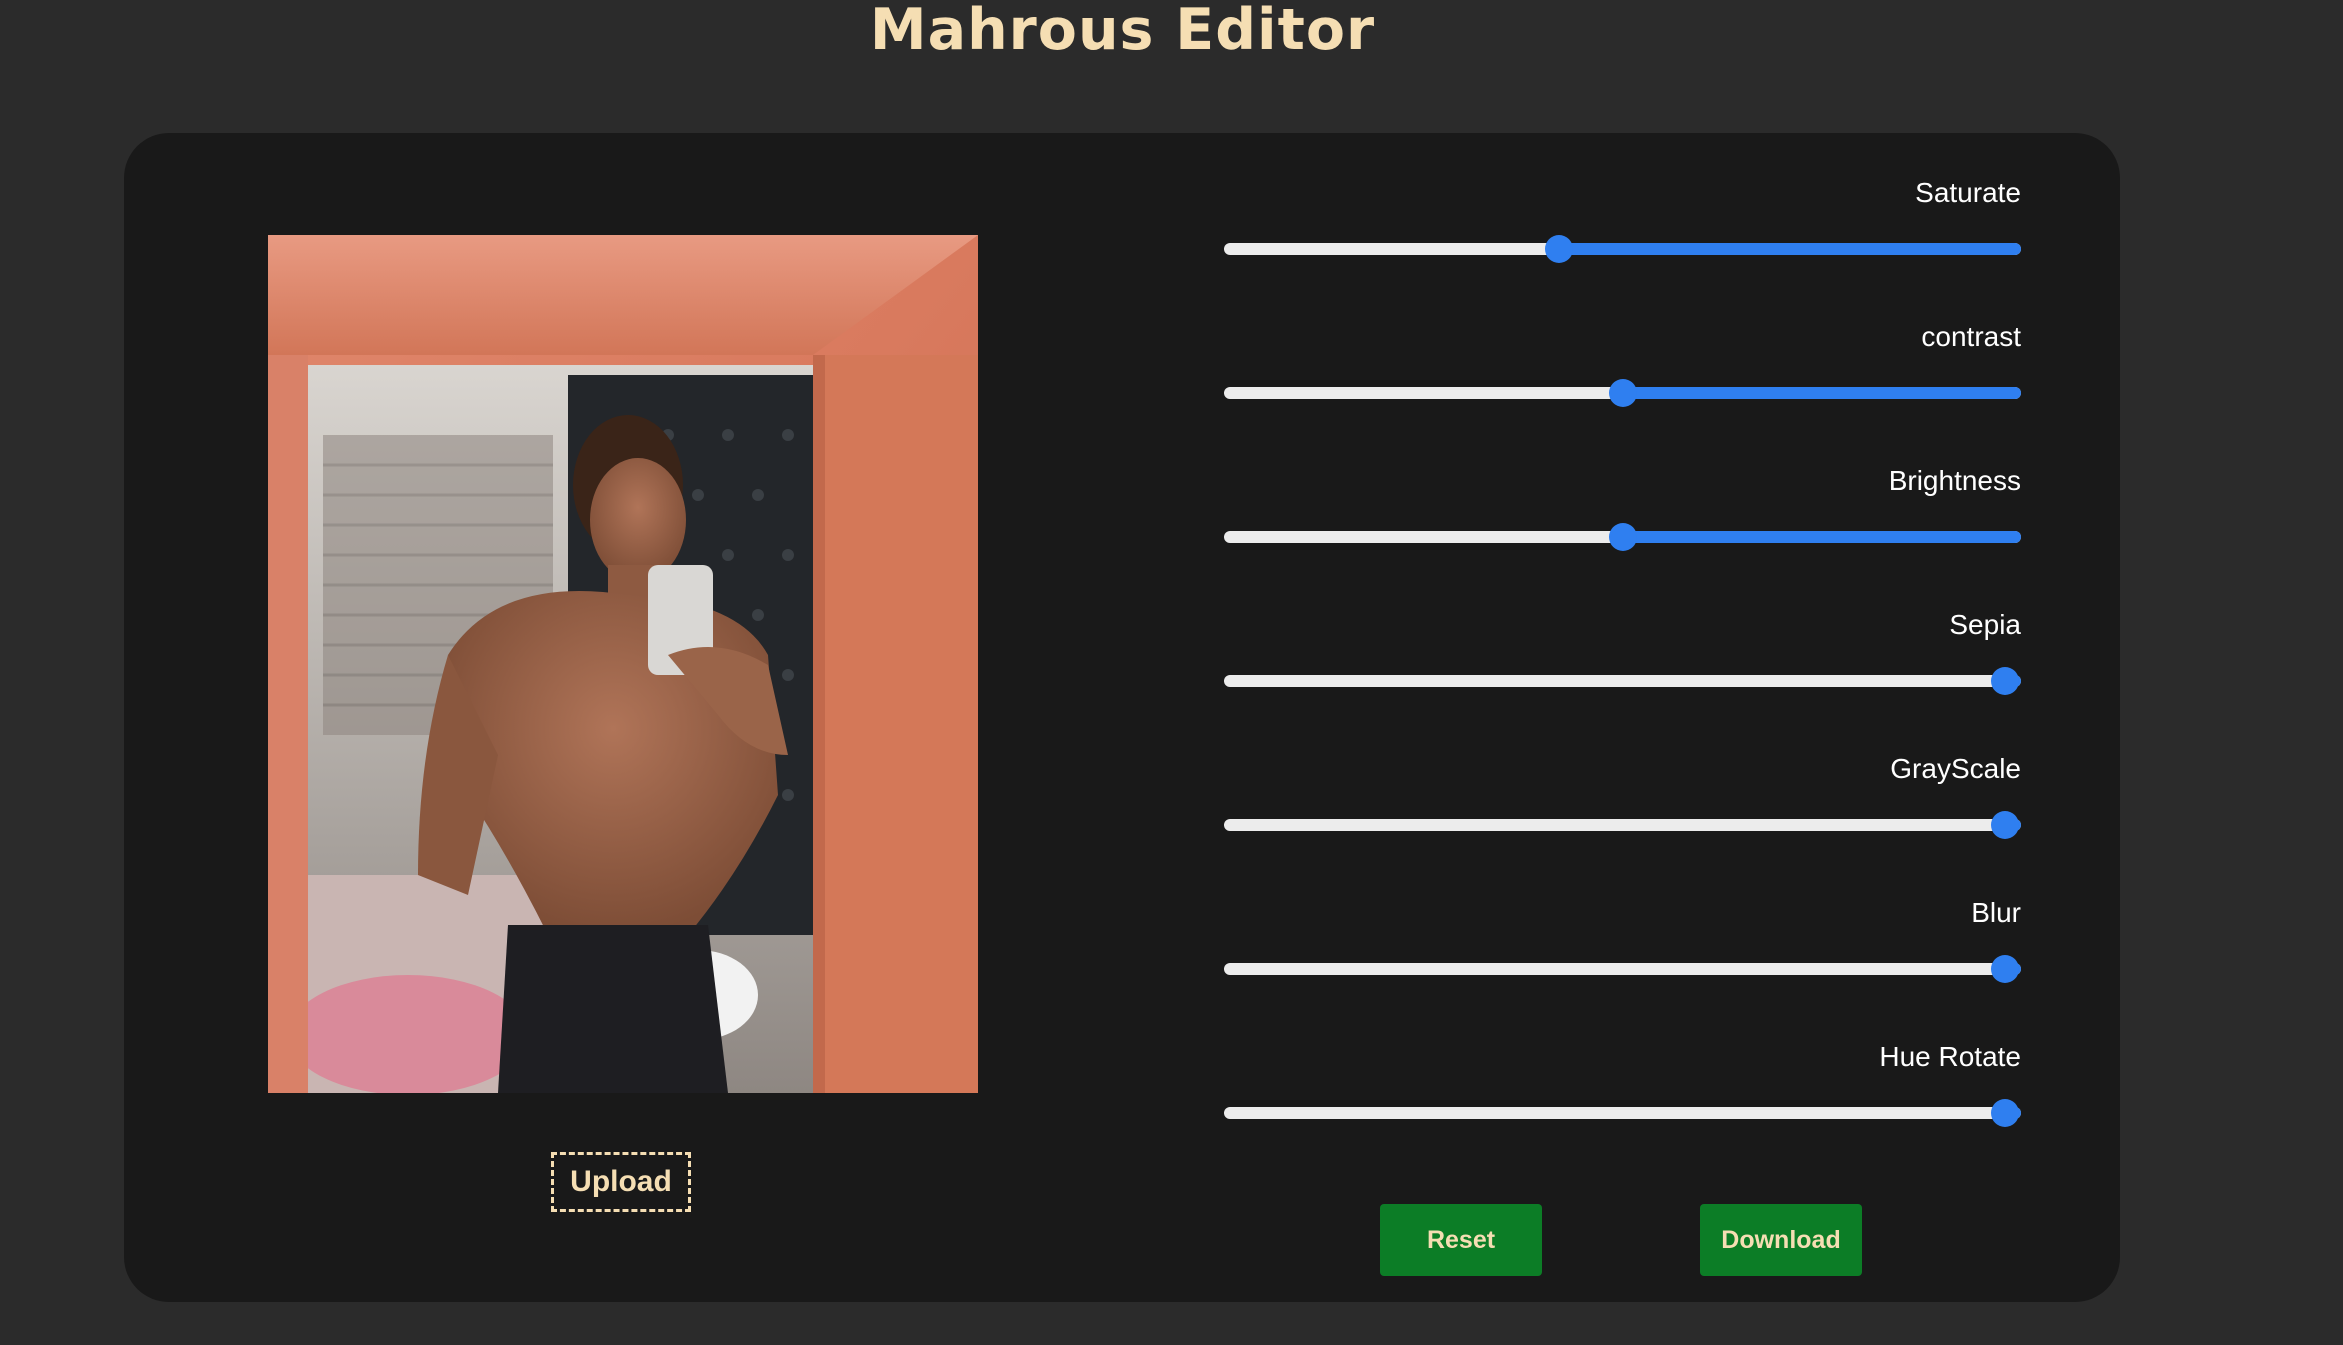 The width and height of the screenshot is (2343, 1345). What do you see at coordinates (1955, 768) in the screenshot?
I see `grayscale-label: GrayScale` at bounding box center [1955, 768].